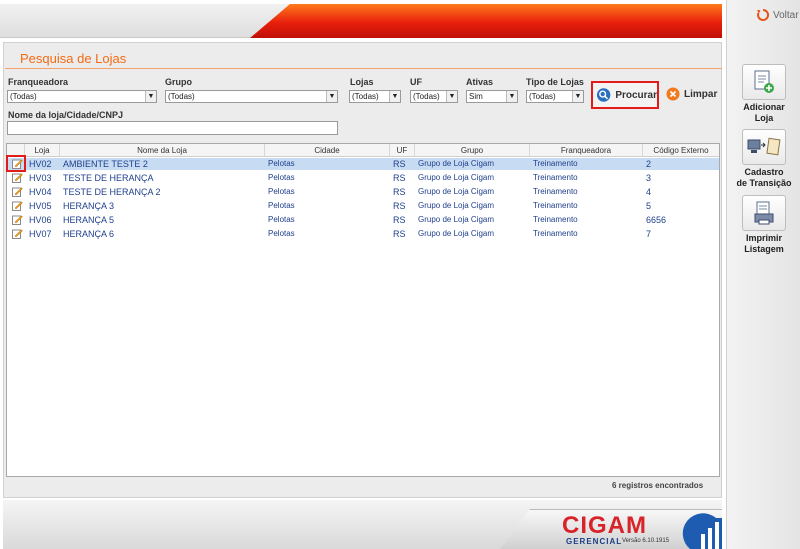 The width and height of the screenshot is (800, 549). Describe the element at coordinates (16, 163) in the screenshot. I see `selected-edit-highlight` at that location.